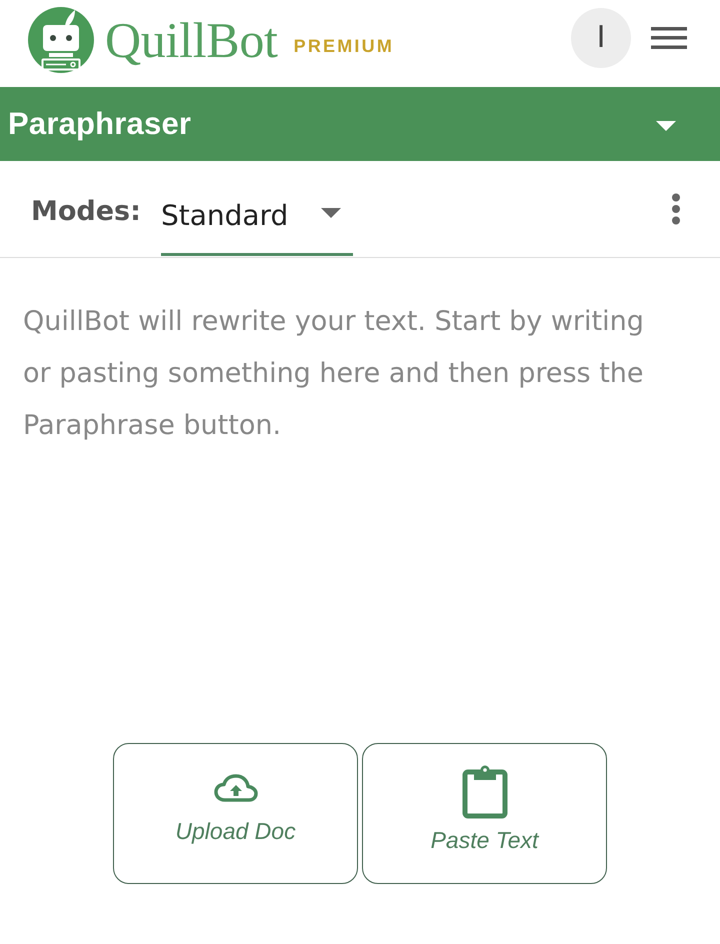 The height and width of the screenshot is (944, 720). I want to click on menu-icon, so click(669, 37).